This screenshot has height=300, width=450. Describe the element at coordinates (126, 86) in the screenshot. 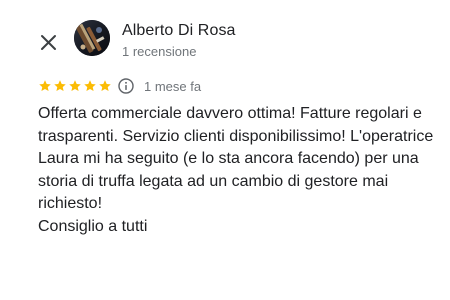

I see `info-icon` at that location.